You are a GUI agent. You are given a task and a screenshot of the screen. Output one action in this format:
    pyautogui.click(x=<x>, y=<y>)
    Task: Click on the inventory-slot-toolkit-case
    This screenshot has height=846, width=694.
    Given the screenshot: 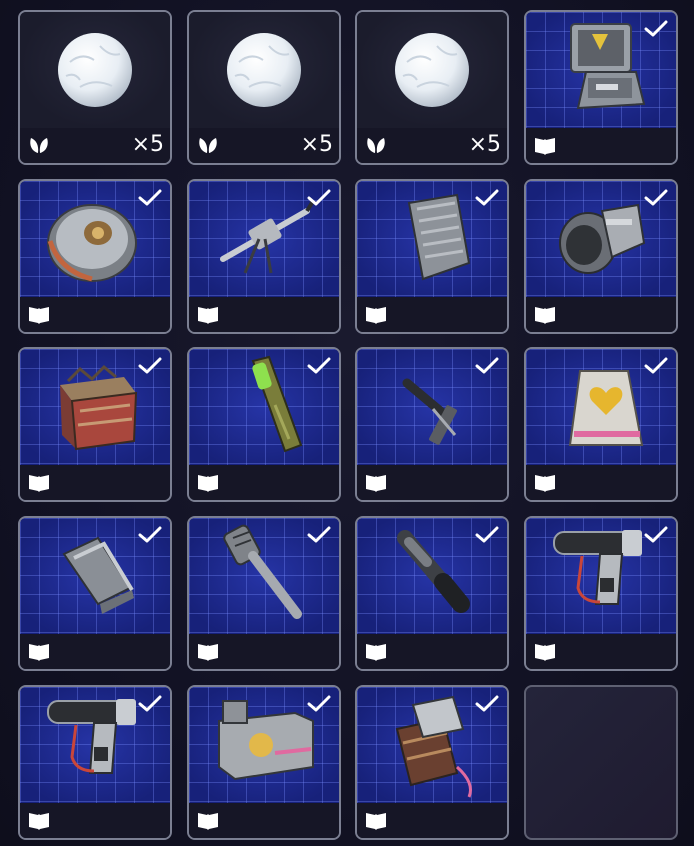 What is the action you would take?
    pyautogui.click(x=601, y=87)
    